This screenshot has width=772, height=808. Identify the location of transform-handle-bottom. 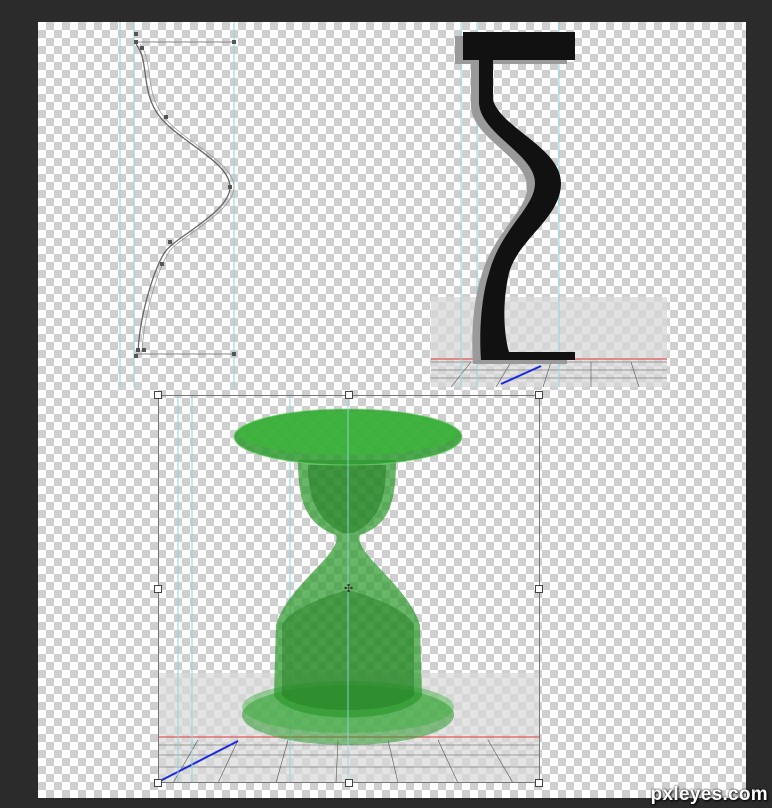
(349, 783).